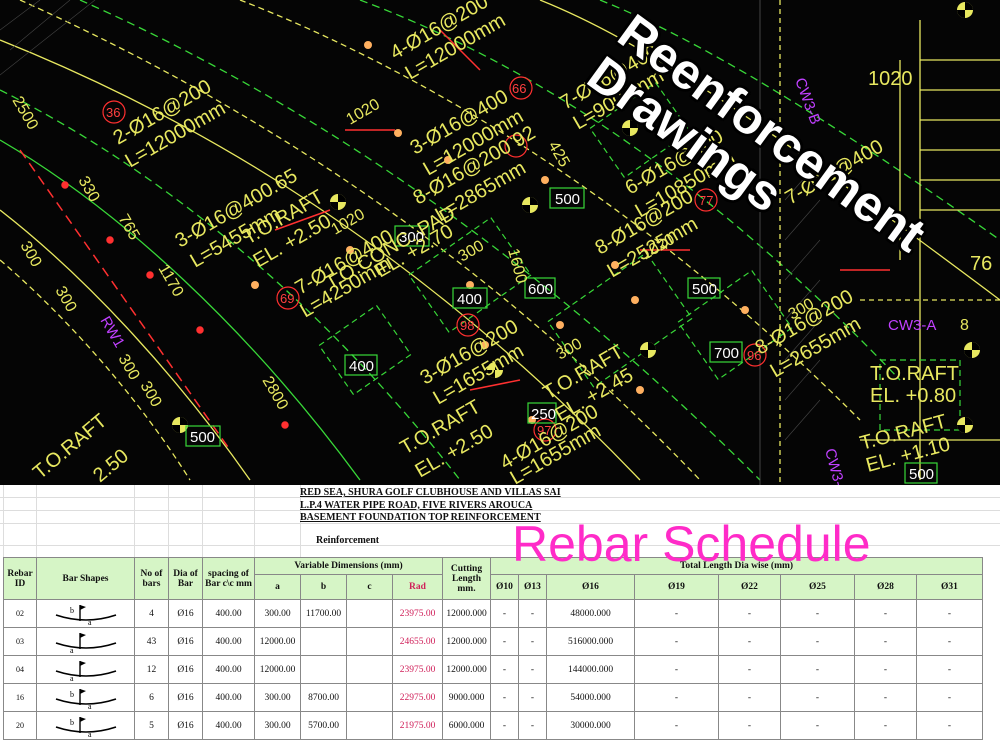  Describe the element at coordinates (532, 669) in the screenshot. I see `cell-d13: -` at that location.